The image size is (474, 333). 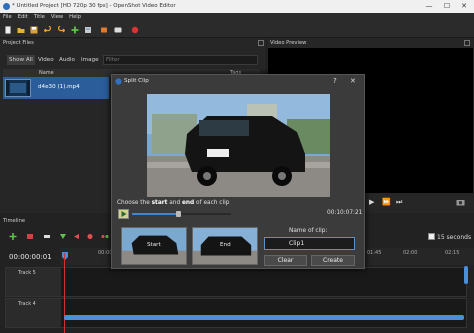 What do you see at coordinates (238, 145) in the screenshot?
I see `clip-preview-frame` at bounding box center [238, 145].